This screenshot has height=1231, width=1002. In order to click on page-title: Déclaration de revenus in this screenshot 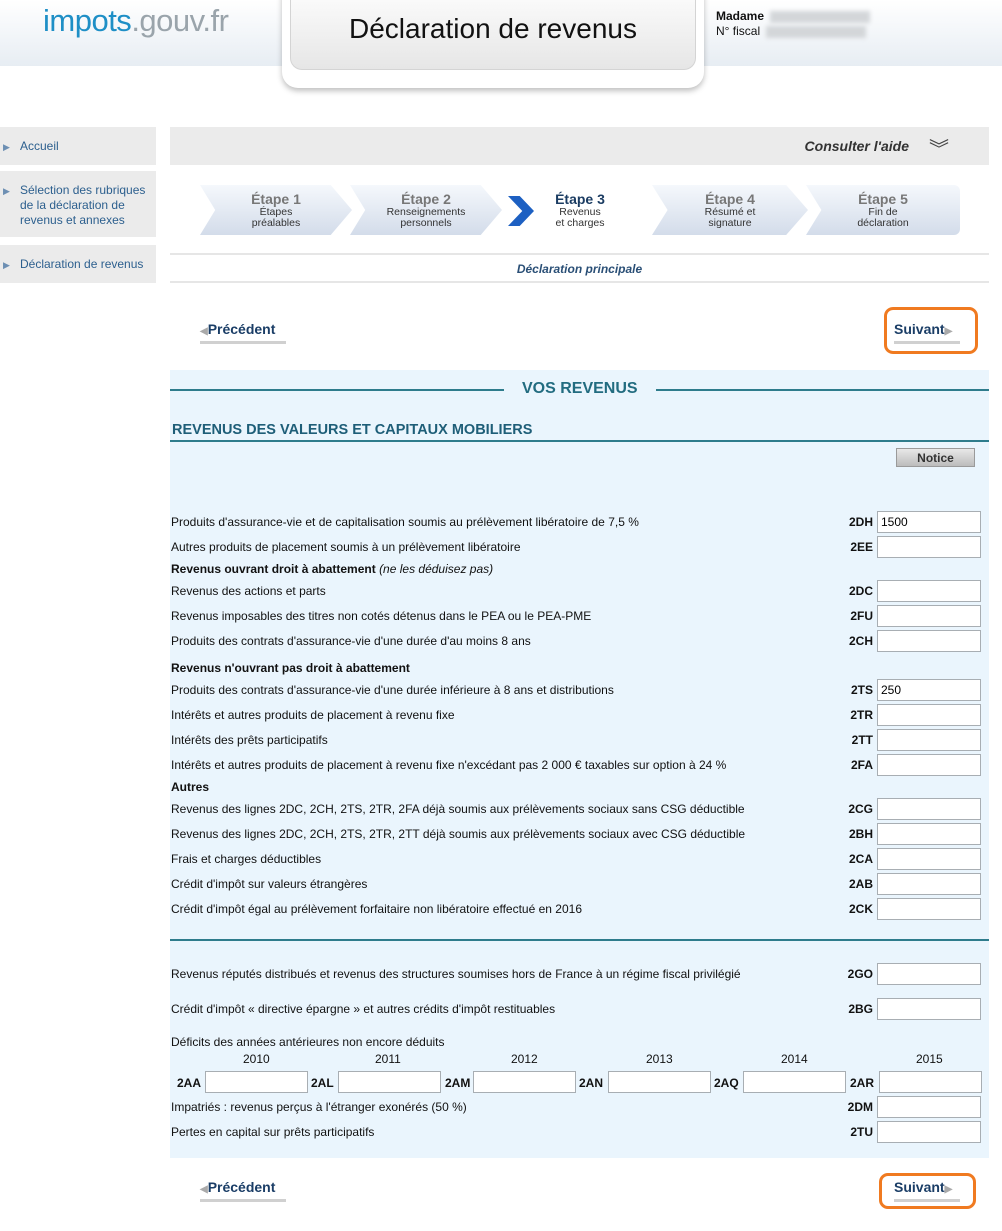, I will do `click(493, 35)`.